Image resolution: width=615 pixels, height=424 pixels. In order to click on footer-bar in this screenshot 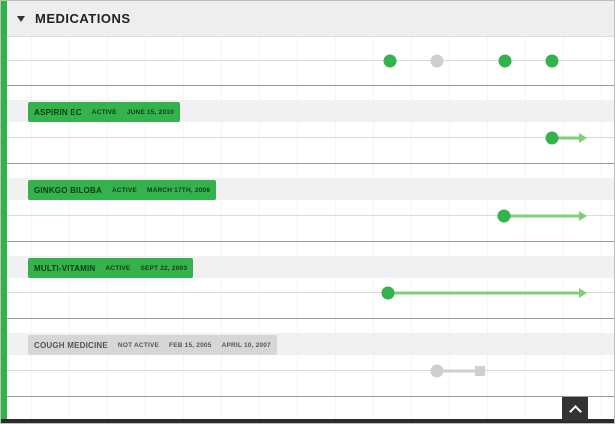, I will do `click(307, 421)`.